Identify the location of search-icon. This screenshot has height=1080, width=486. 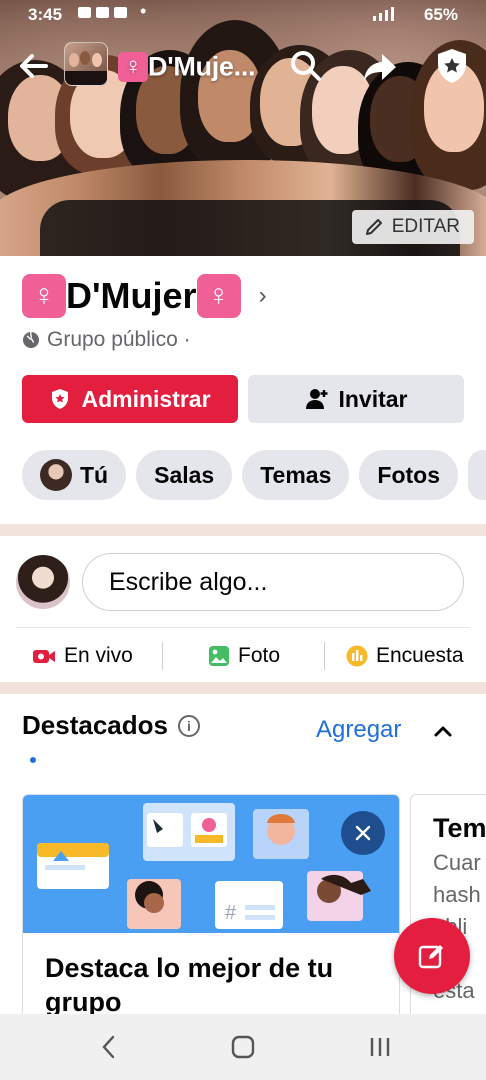
(306, 66).